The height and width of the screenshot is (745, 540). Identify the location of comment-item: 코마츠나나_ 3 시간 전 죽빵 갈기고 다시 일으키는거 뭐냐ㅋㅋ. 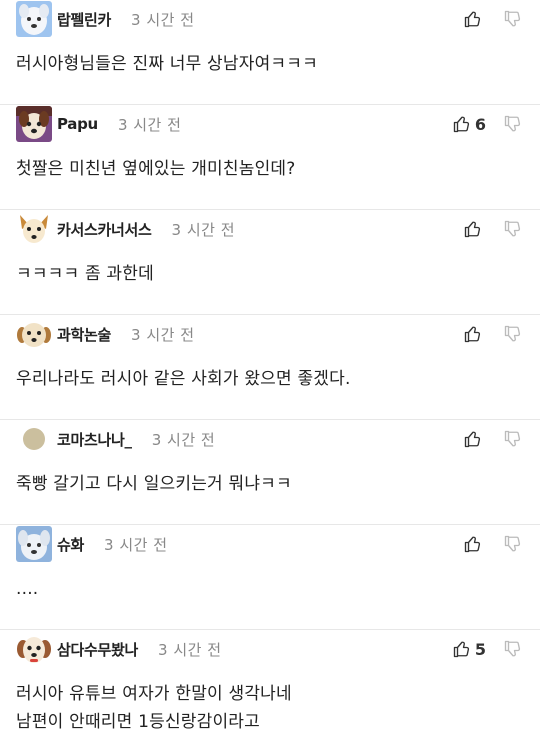
(270, 472).